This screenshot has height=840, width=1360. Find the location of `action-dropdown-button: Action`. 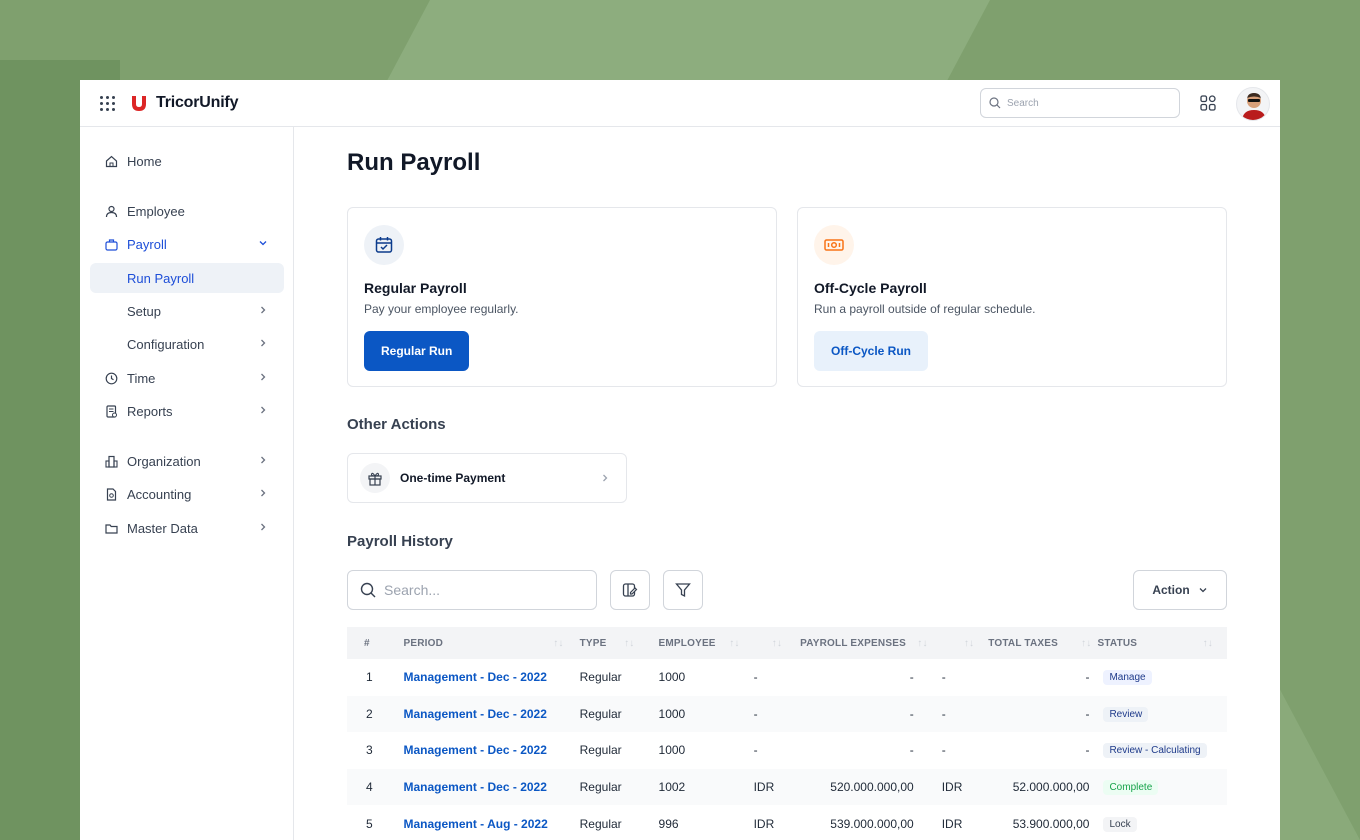

action-dropdown-button: Action is located at coordinates (1180, 590).